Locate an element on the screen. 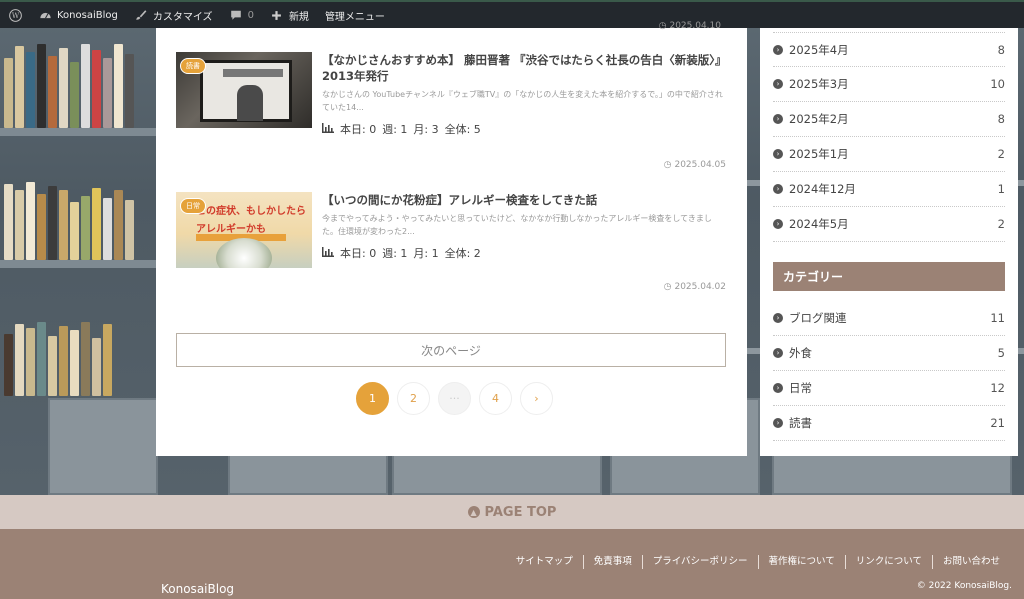  pagination: 1 2 ··· 4 › is located at coordinates (454, 398).